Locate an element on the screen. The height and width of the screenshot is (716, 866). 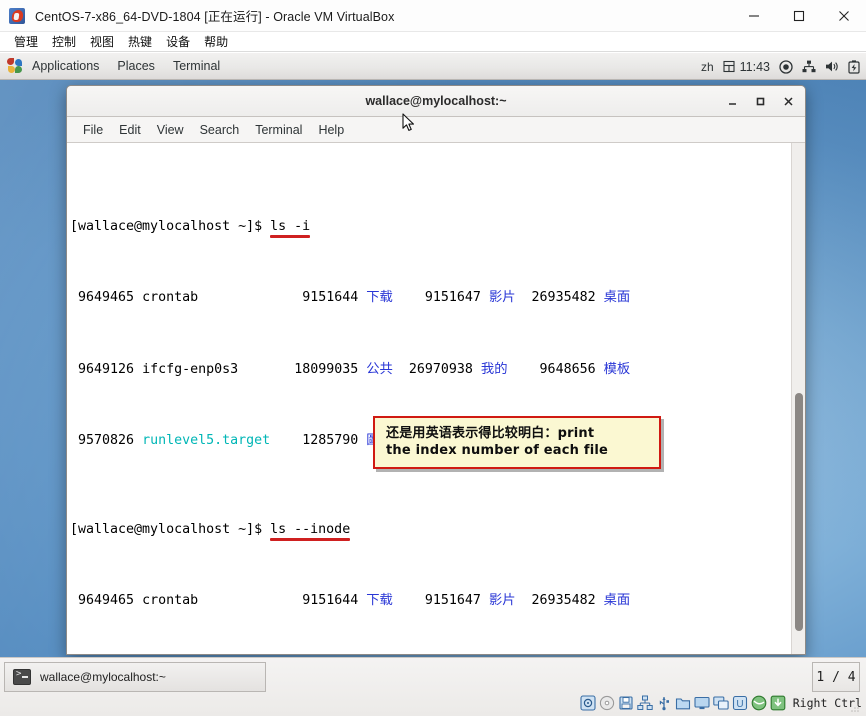
display-icon is located at coordinates (702, 703).